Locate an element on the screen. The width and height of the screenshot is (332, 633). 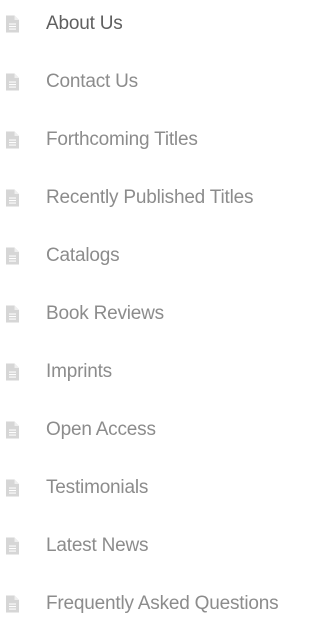
menu-item-latest-news: Latest News is located at coordinates (166, 546).